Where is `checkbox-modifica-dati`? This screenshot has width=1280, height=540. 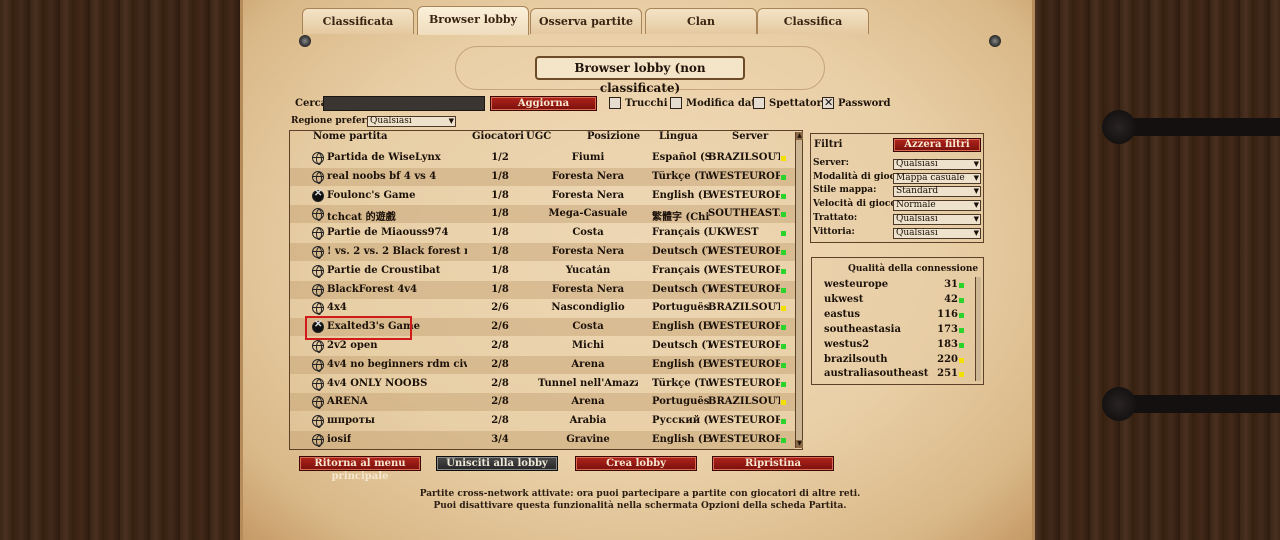
checkbox-modifica-dati is located at coordinates (676, 103).